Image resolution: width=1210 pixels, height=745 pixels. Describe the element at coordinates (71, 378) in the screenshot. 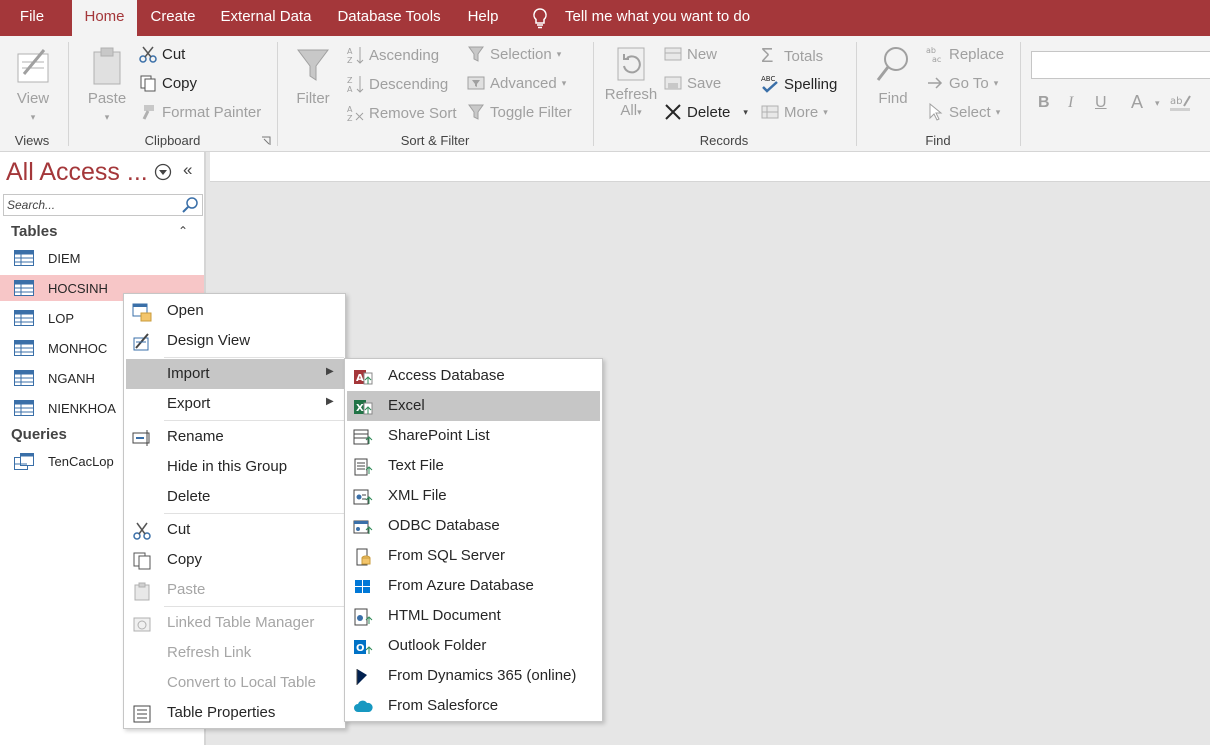

I see `table-name: NGANH` at that location.